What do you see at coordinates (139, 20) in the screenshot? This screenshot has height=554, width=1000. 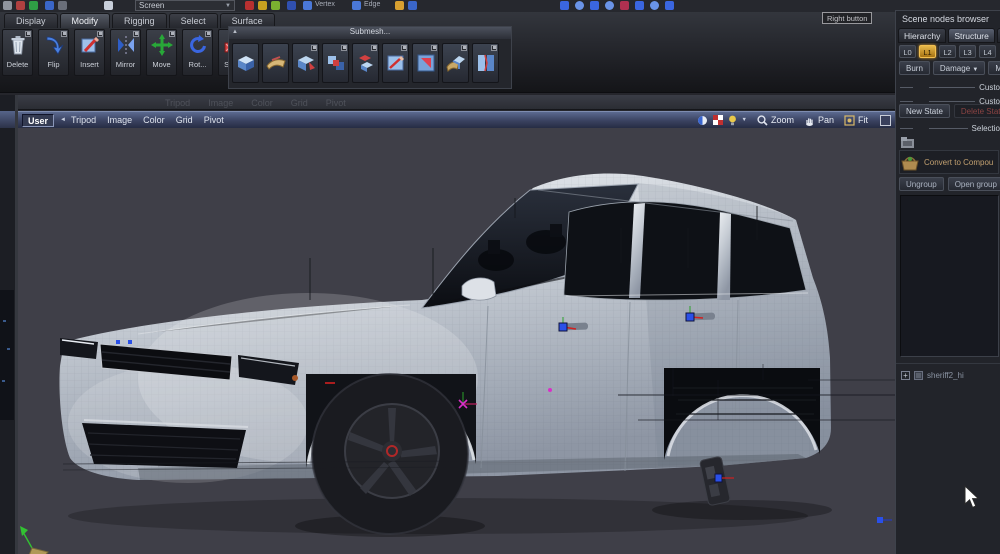 I see `tab-rigging: Rigging` at bounding box center [139, 20].